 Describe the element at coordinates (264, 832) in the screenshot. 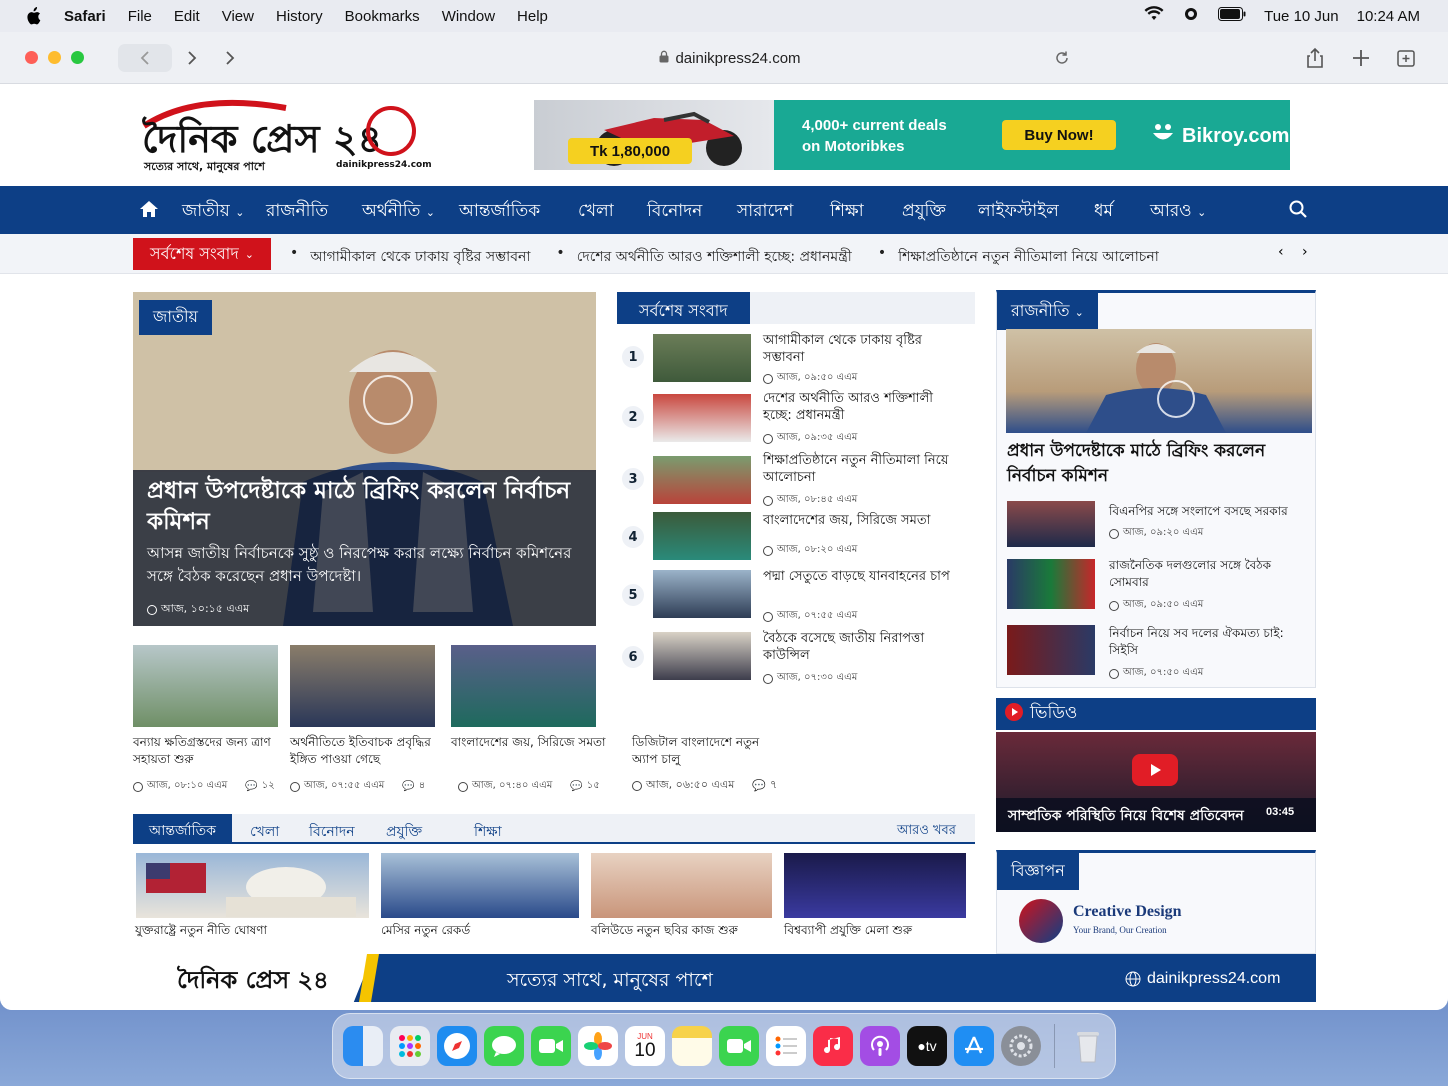

I see `tab-sports: খেলা` at that location.